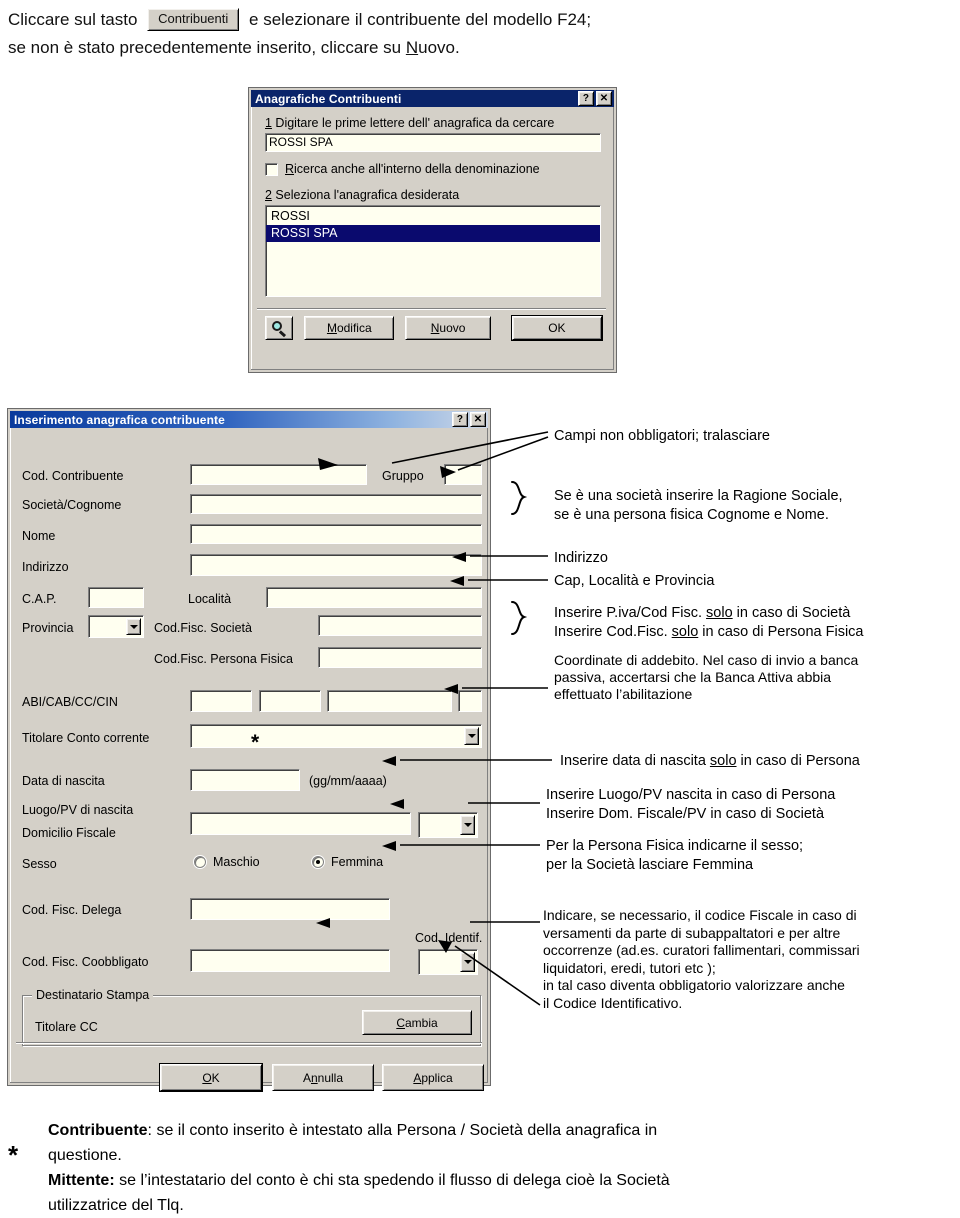 The height and width of the screenshot is (1218, 960). What do you see at coordinates (433, 216) in the screenshot?
I see `list-item: ROSSI` at bounding box center [433, 216].